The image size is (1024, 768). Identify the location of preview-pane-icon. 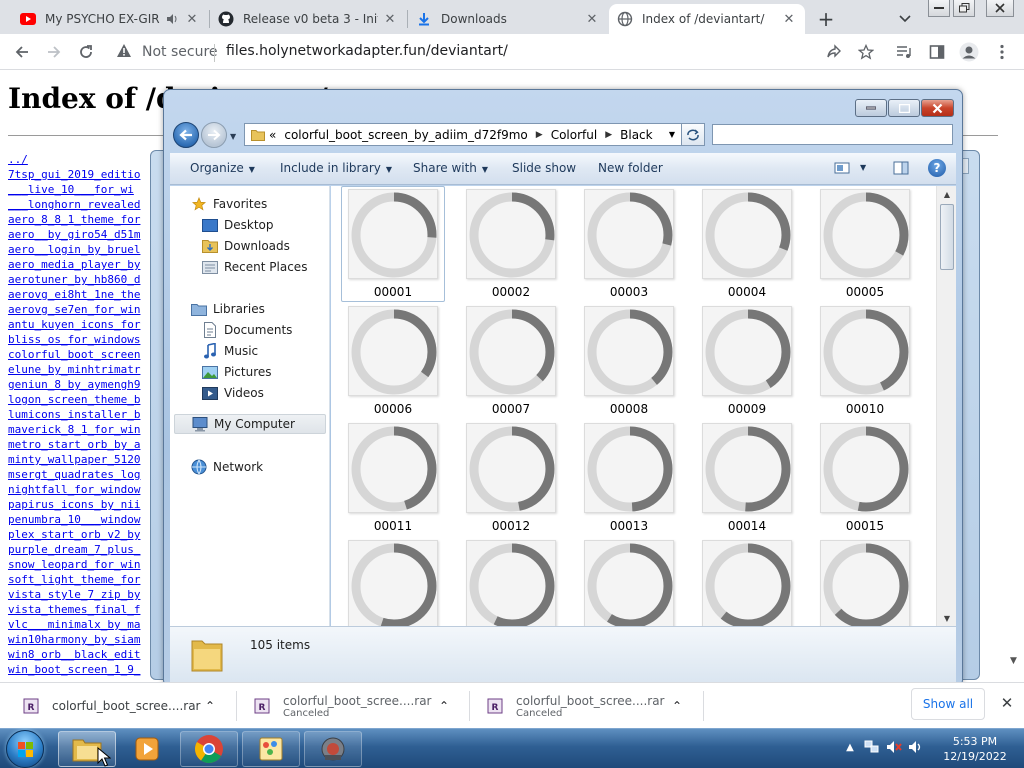
(901, 169).